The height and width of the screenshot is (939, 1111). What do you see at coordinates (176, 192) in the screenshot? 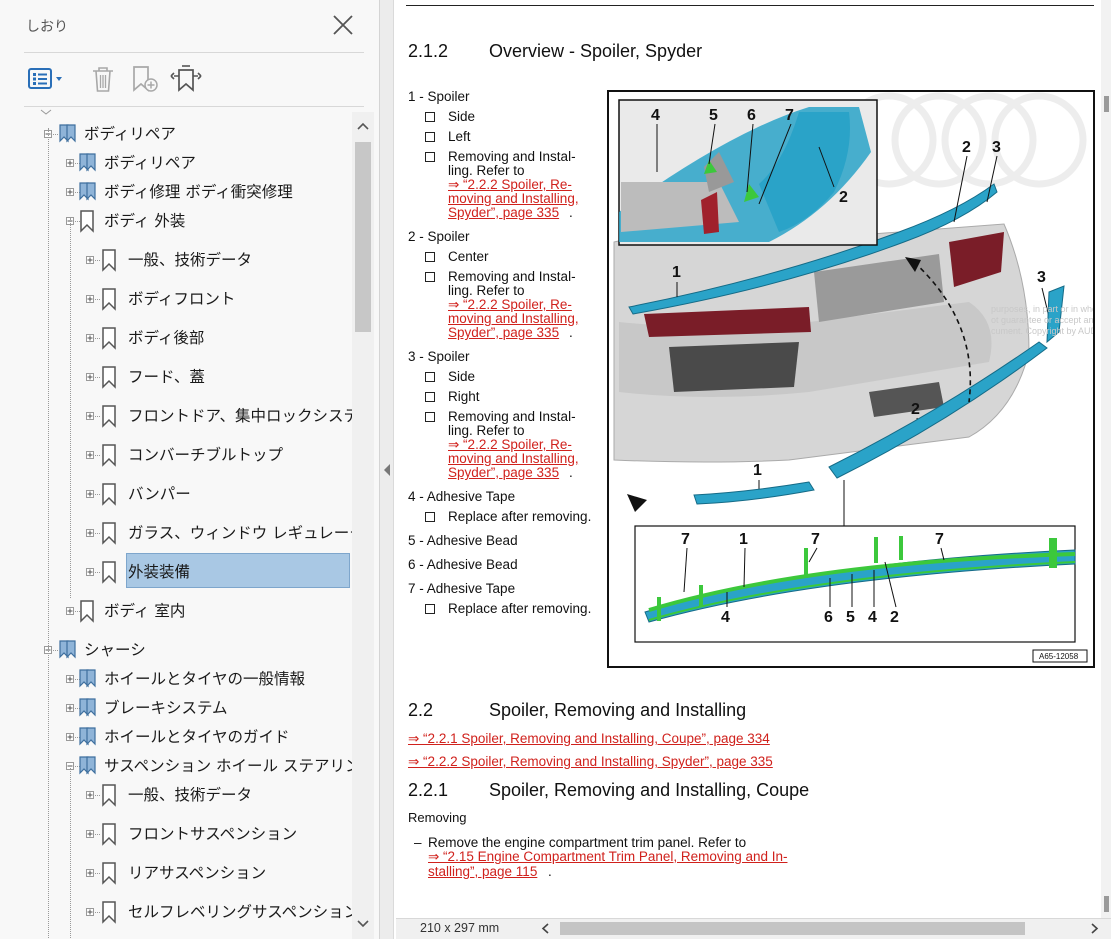
I see `bookmark-item: ボディ修理 ボディ衝突修理` at bounding box center [176, 192].